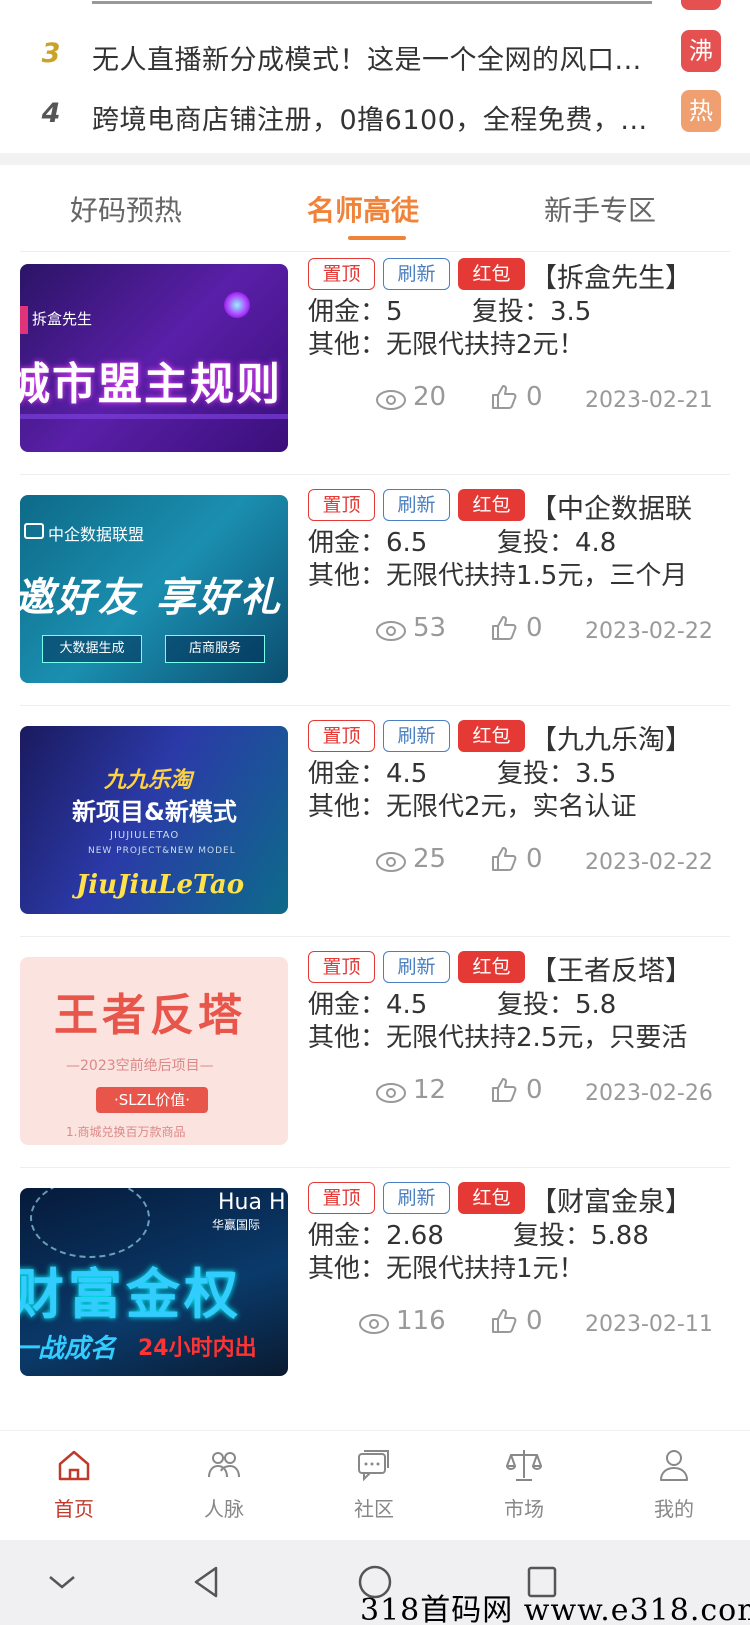 The image size is (750, 1625). Describe the element at coordinates (148, 780) in the screenshot. I see `thumbnail-caption: 九九乐淘` at that location.